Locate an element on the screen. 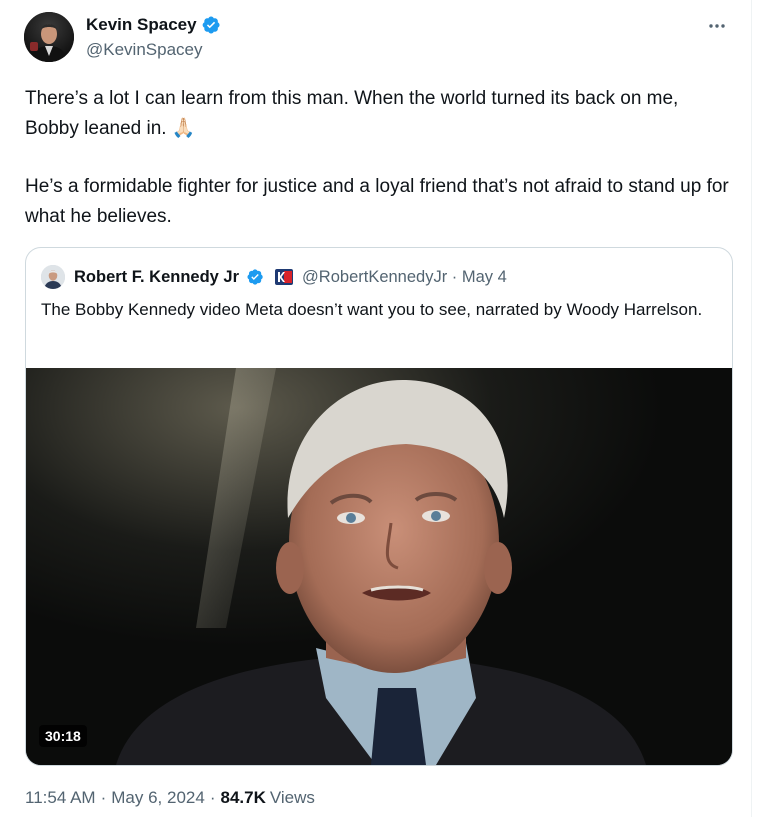  more-horizontal-icon is located at coordinates (717, 26).